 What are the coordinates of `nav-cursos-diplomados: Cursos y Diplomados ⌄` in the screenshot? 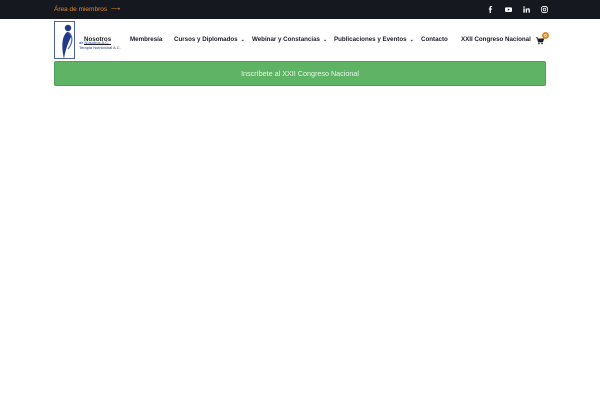 It's located at (209, 39).